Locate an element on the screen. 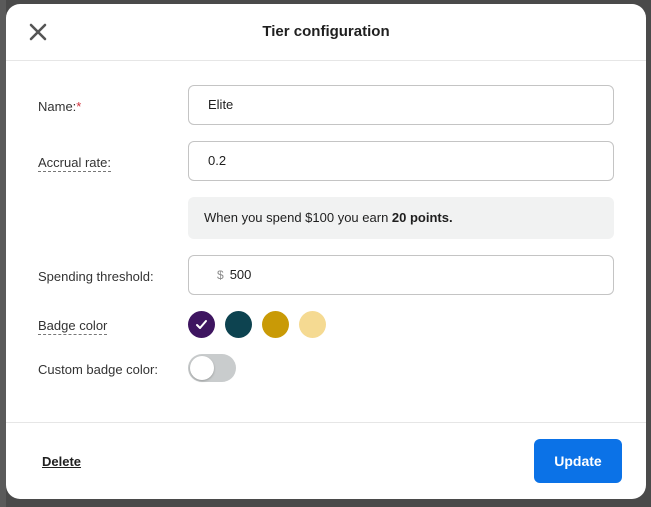 The image size is (651, 507). name-label-text: Name: is located at coordinates (57, 106).